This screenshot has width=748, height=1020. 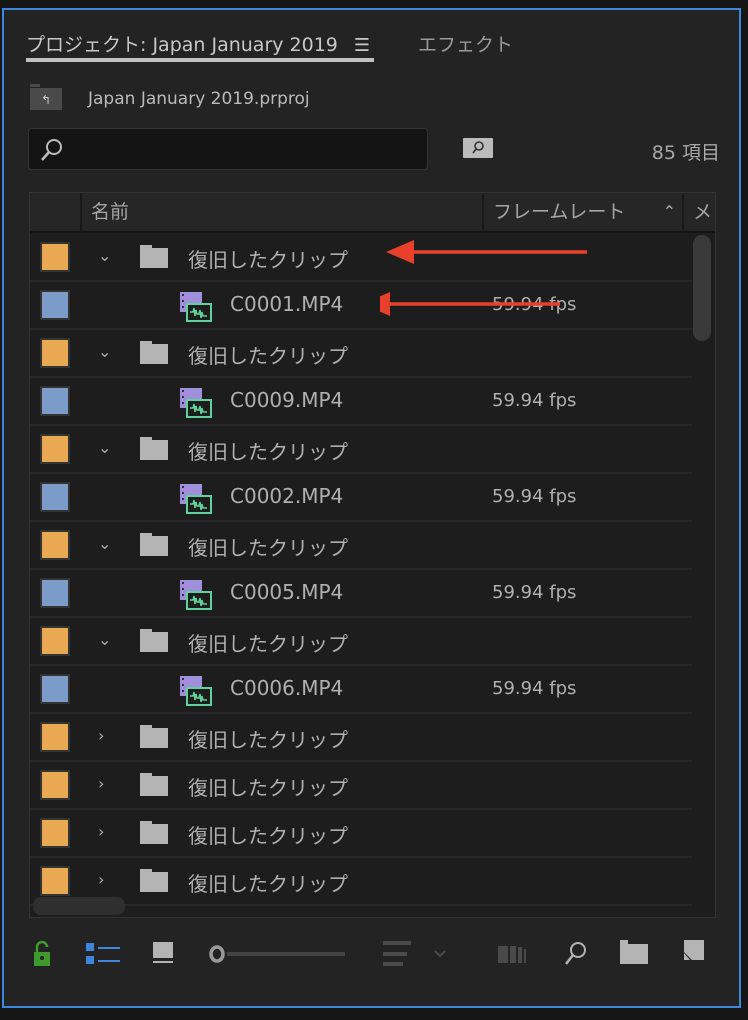 I want to click on icon-view-icon, so click(x=164, y=955).